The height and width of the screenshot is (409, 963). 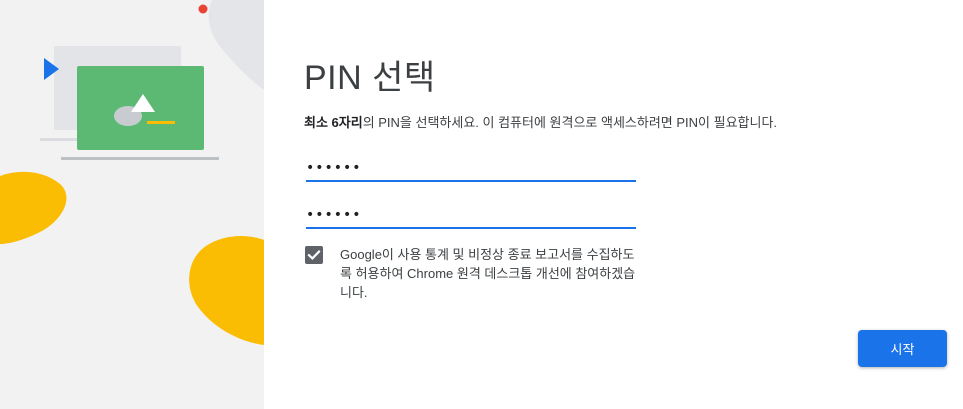 What do you see at coordinates (471, 217) in the screenshot?
I see `pin-confirm-input` at bounding box center [471, 217].